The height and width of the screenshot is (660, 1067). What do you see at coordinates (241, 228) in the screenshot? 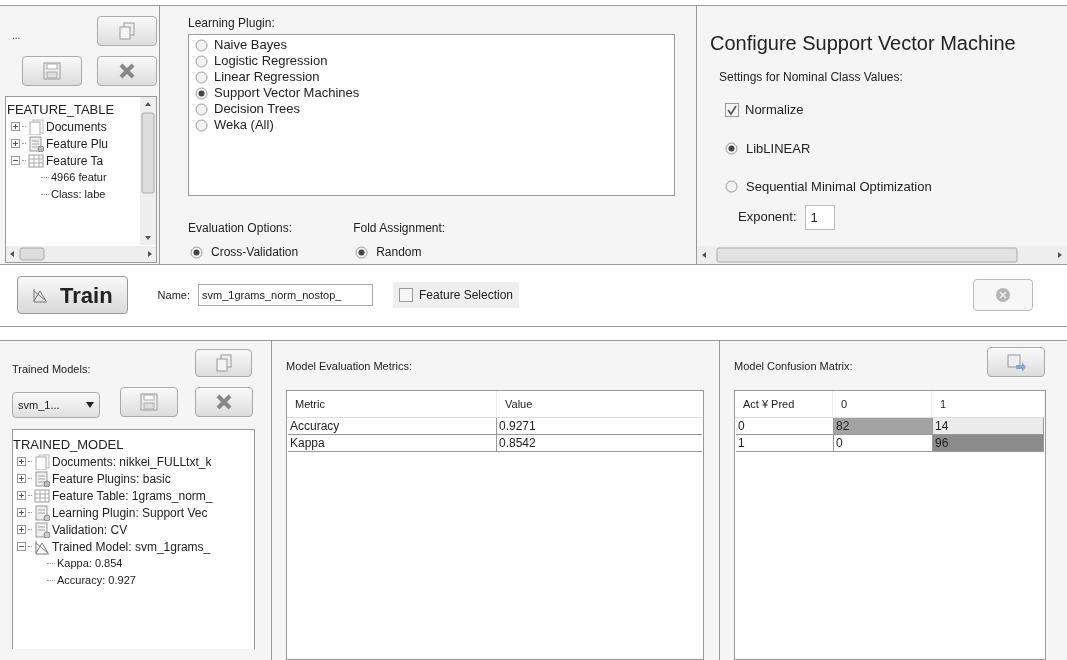
I see `section-label: Evaluation Options:` at bounding box center [241, 228].